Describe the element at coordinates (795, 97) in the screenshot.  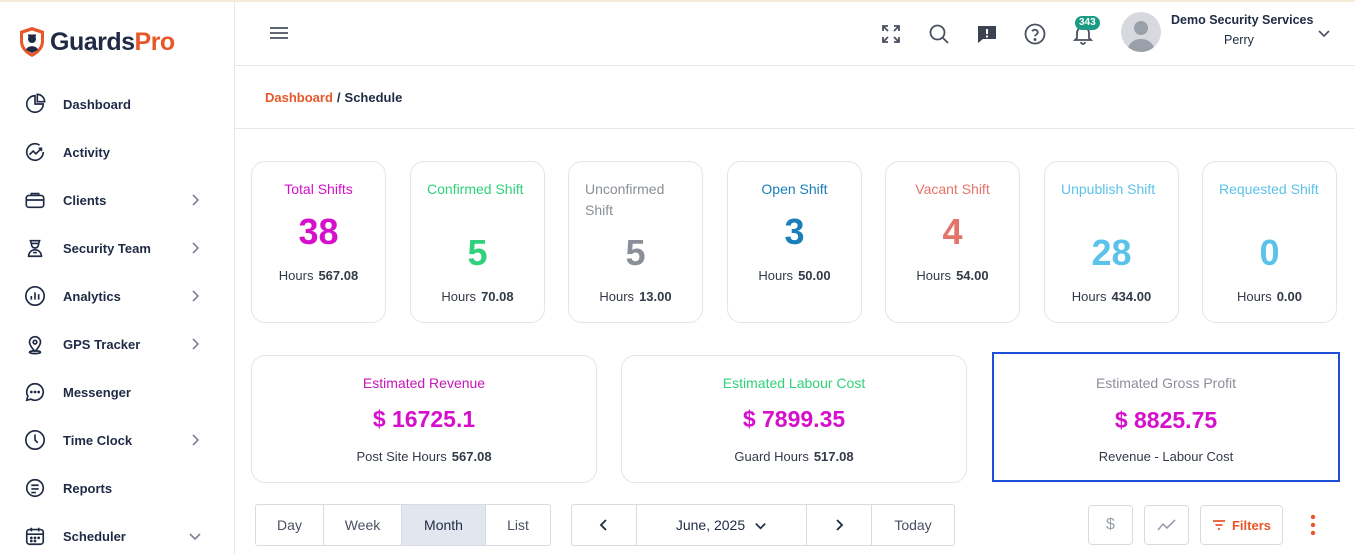
I see `breadcrumb-bar: Dashboard / Schedule` at that location.